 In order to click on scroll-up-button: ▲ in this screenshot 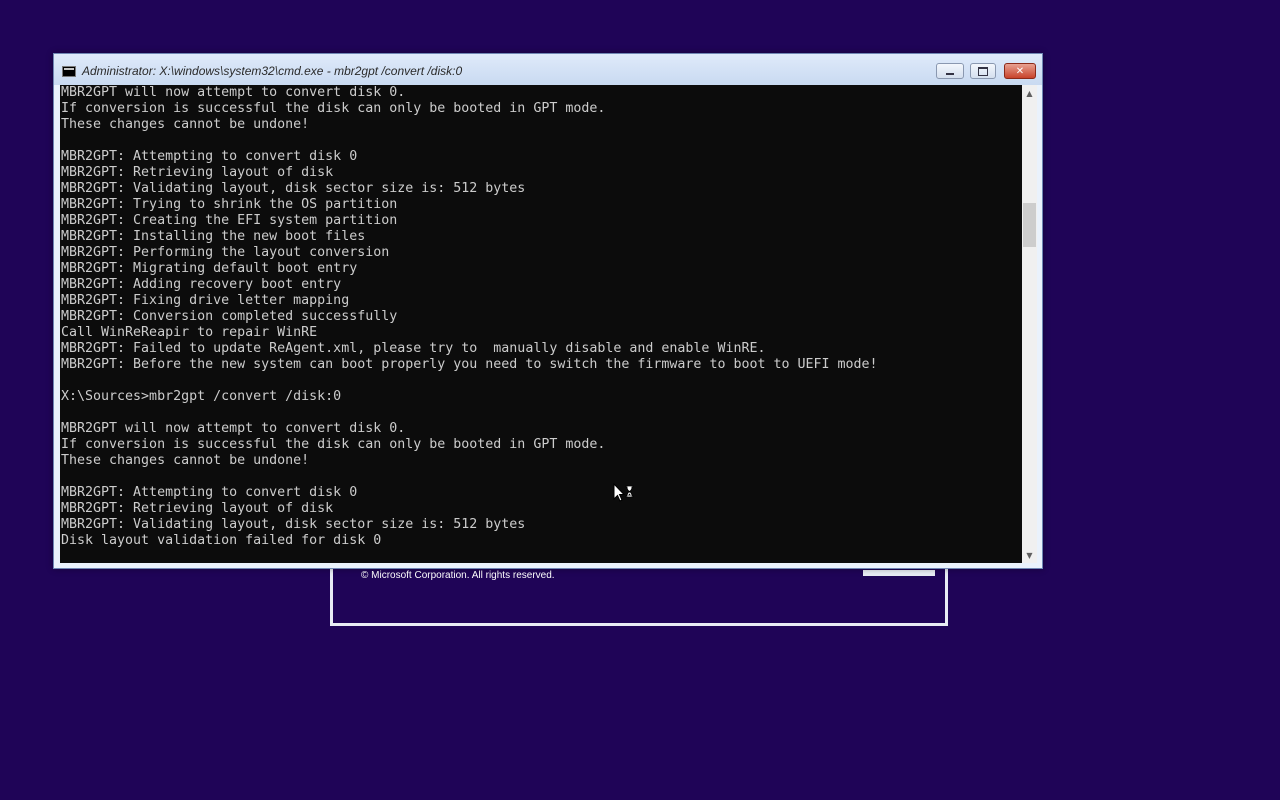, I will do `click(1029, 93)`.